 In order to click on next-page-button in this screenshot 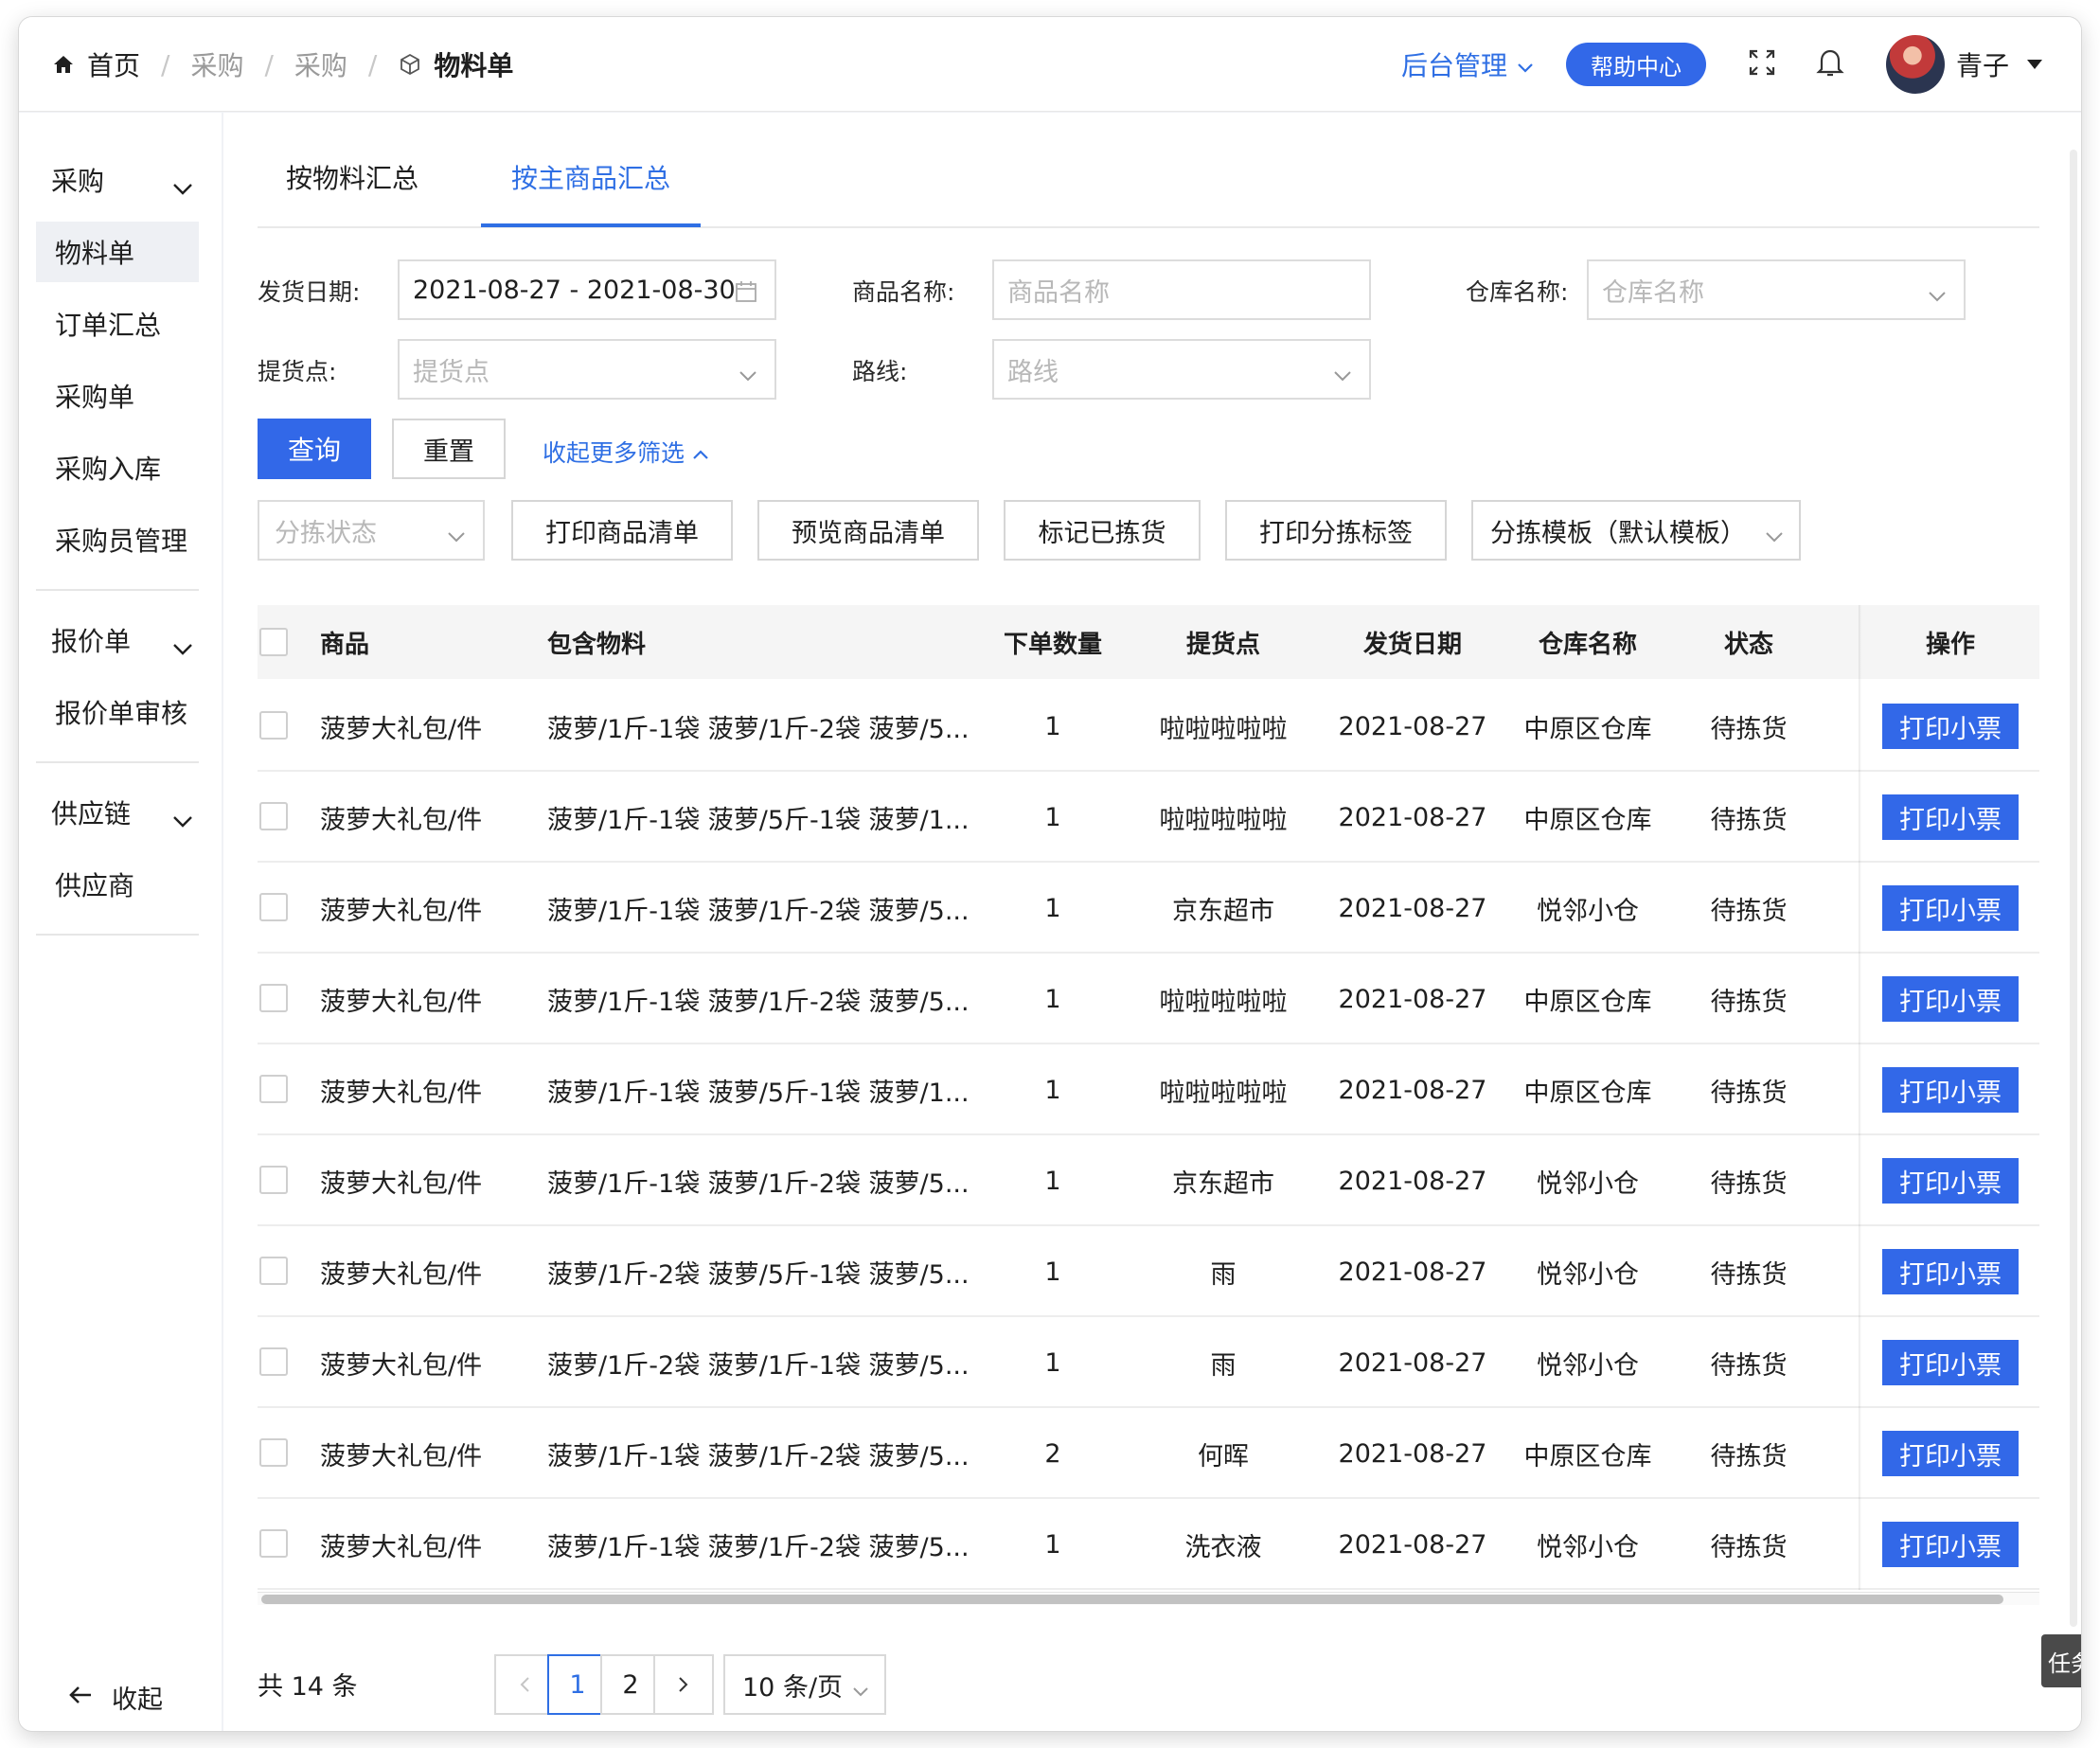, I will do `click(683, 1685)`.